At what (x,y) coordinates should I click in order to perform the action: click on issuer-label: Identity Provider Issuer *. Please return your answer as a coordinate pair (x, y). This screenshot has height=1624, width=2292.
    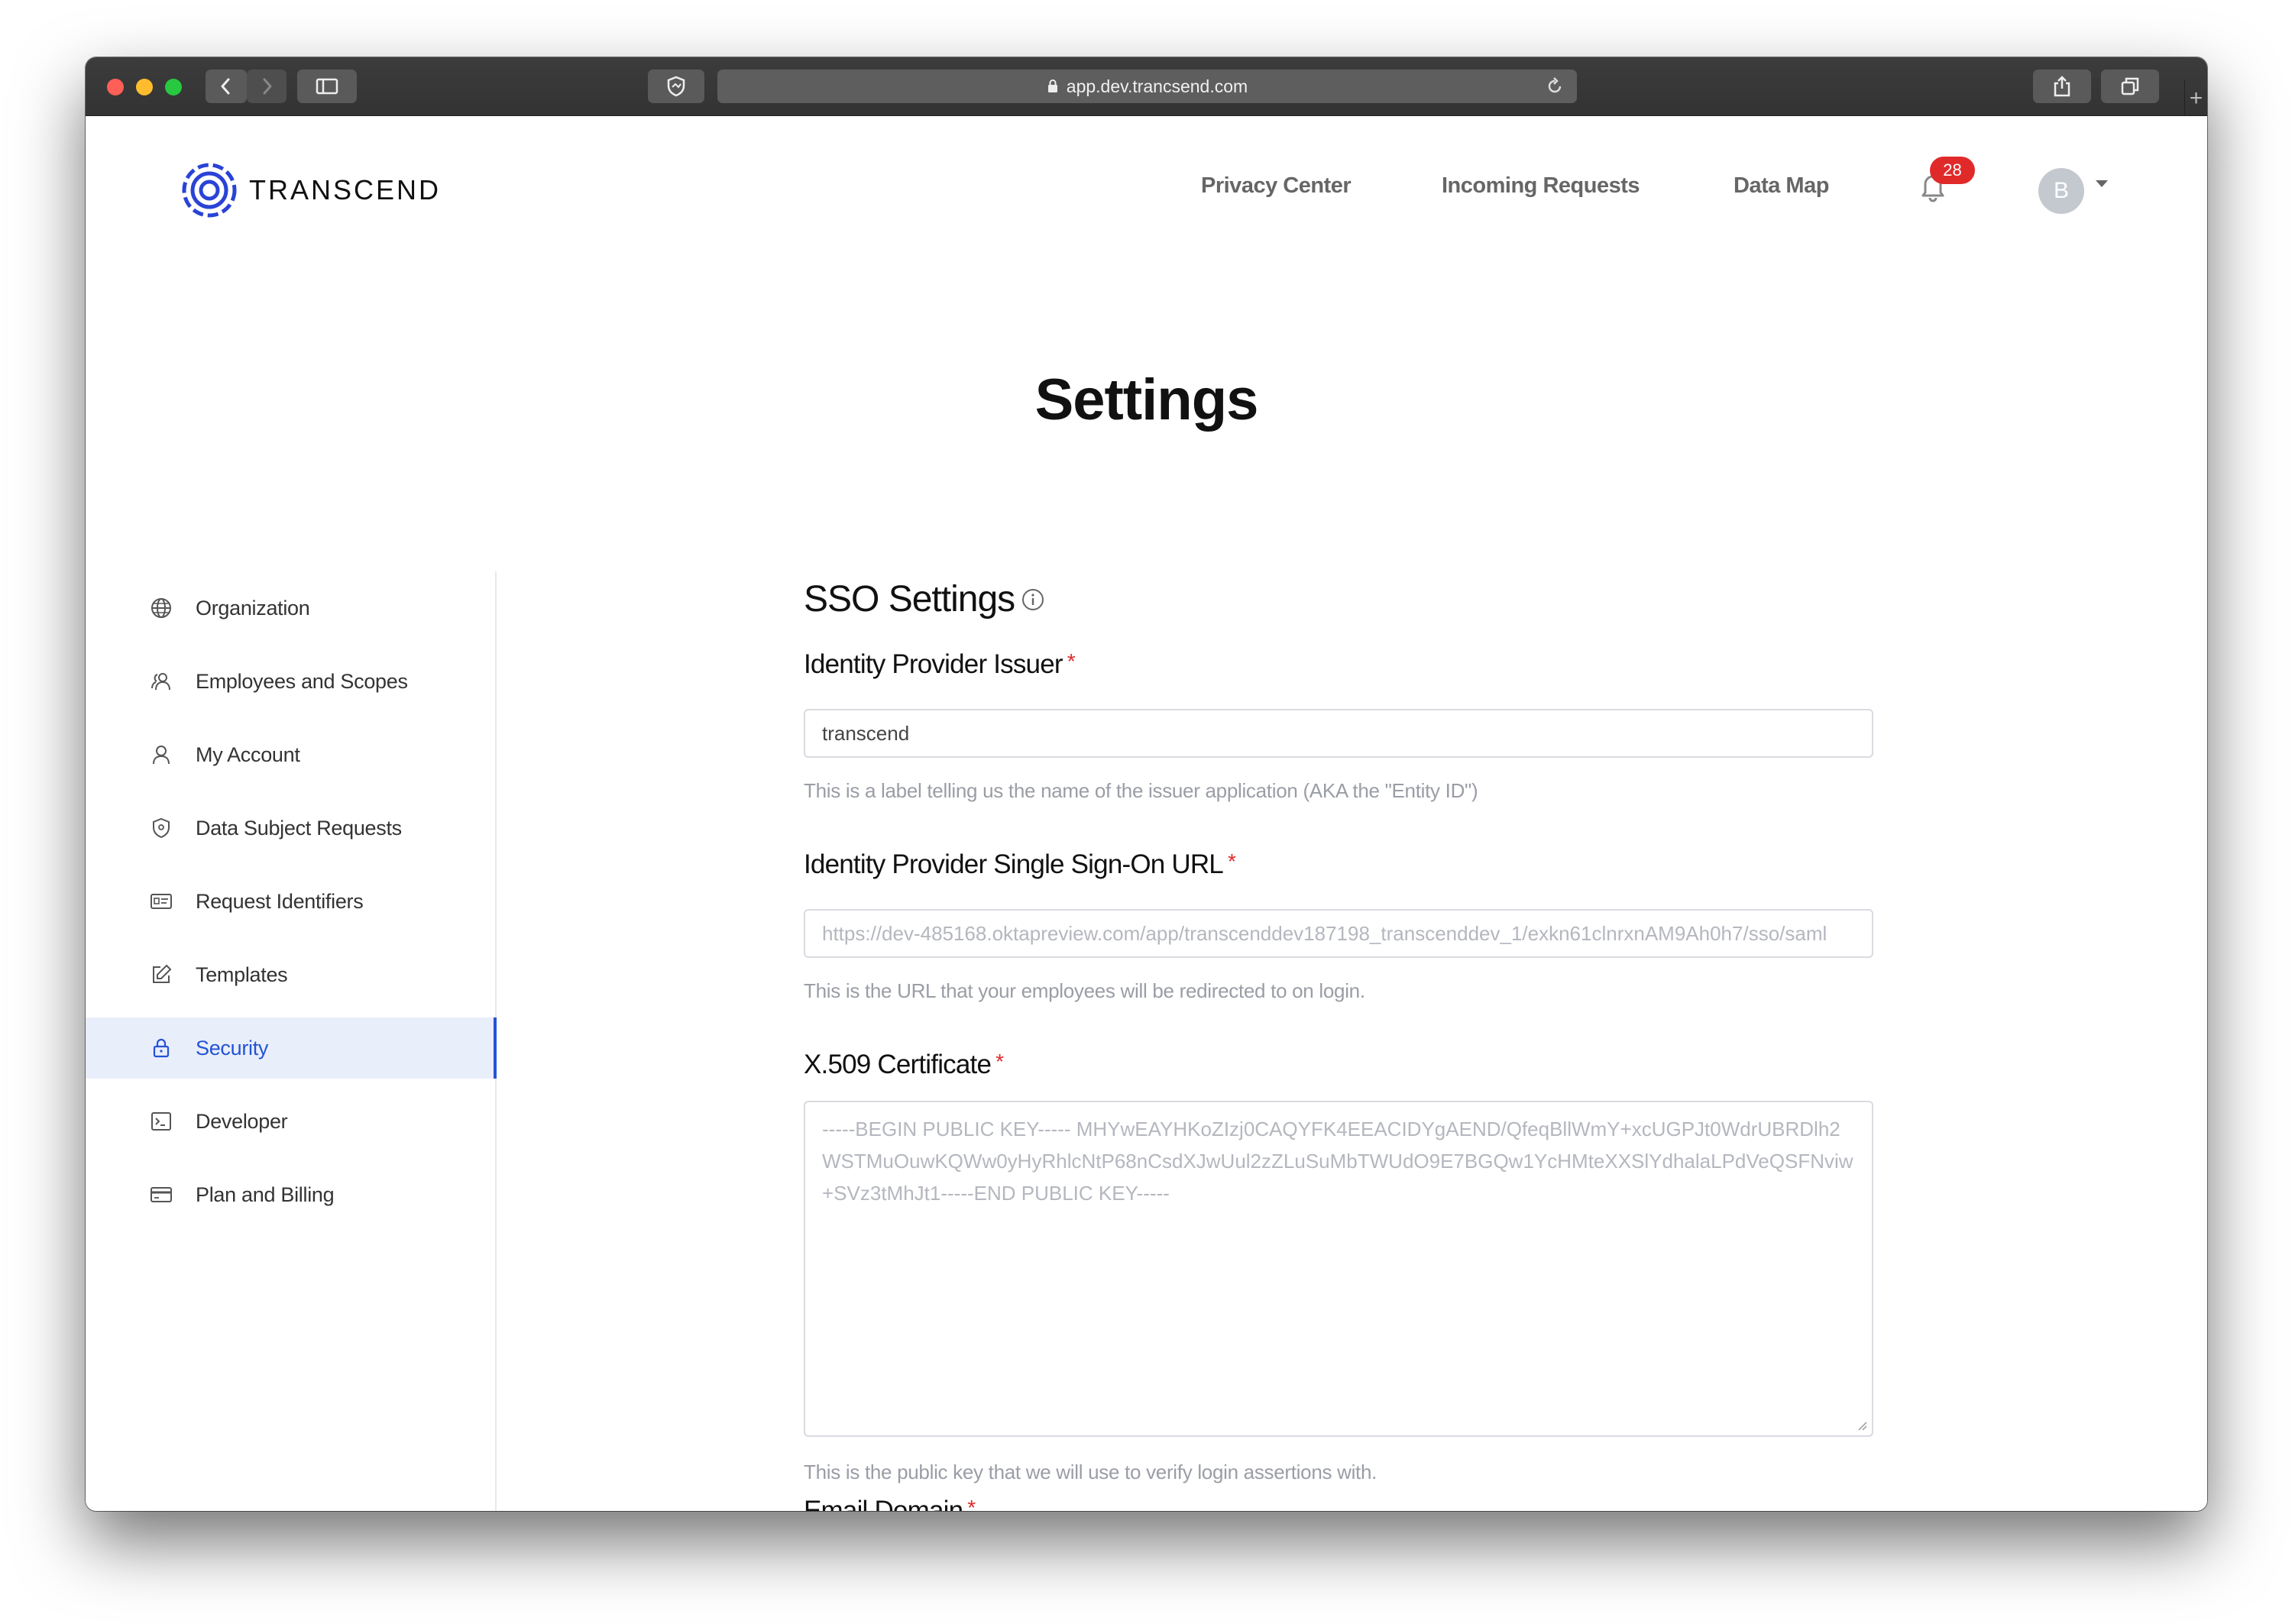
    Looking at the image, I should click on (940, 664).